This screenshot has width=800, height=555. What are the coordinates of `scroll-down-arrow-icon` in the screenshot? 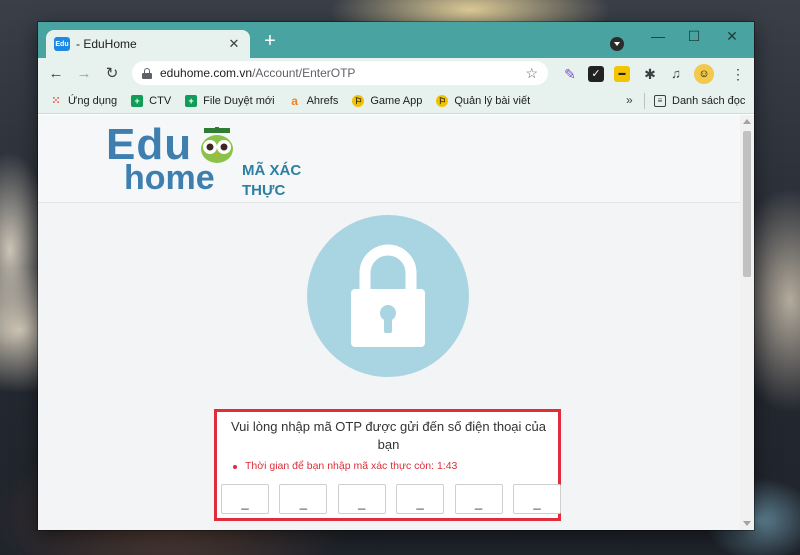 It's located at (747, 523).